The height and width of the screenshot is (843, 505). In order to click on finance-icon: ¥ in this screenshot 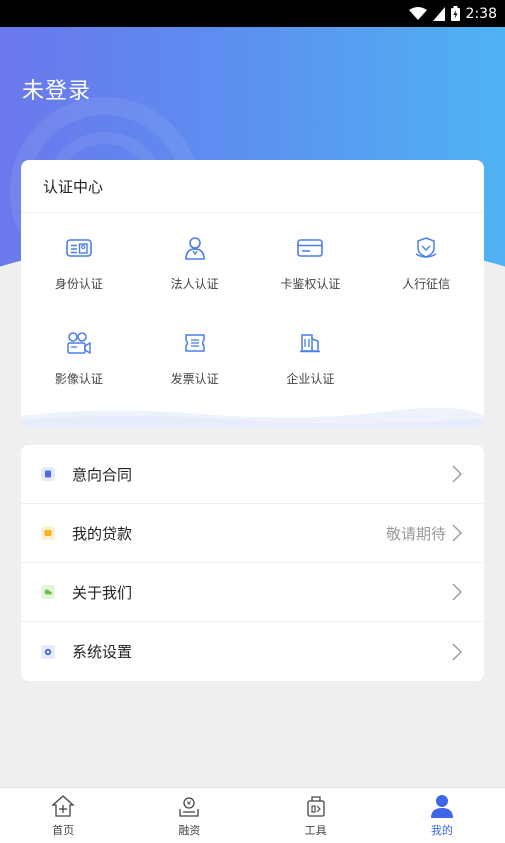, I will do `click(189, 806)`.